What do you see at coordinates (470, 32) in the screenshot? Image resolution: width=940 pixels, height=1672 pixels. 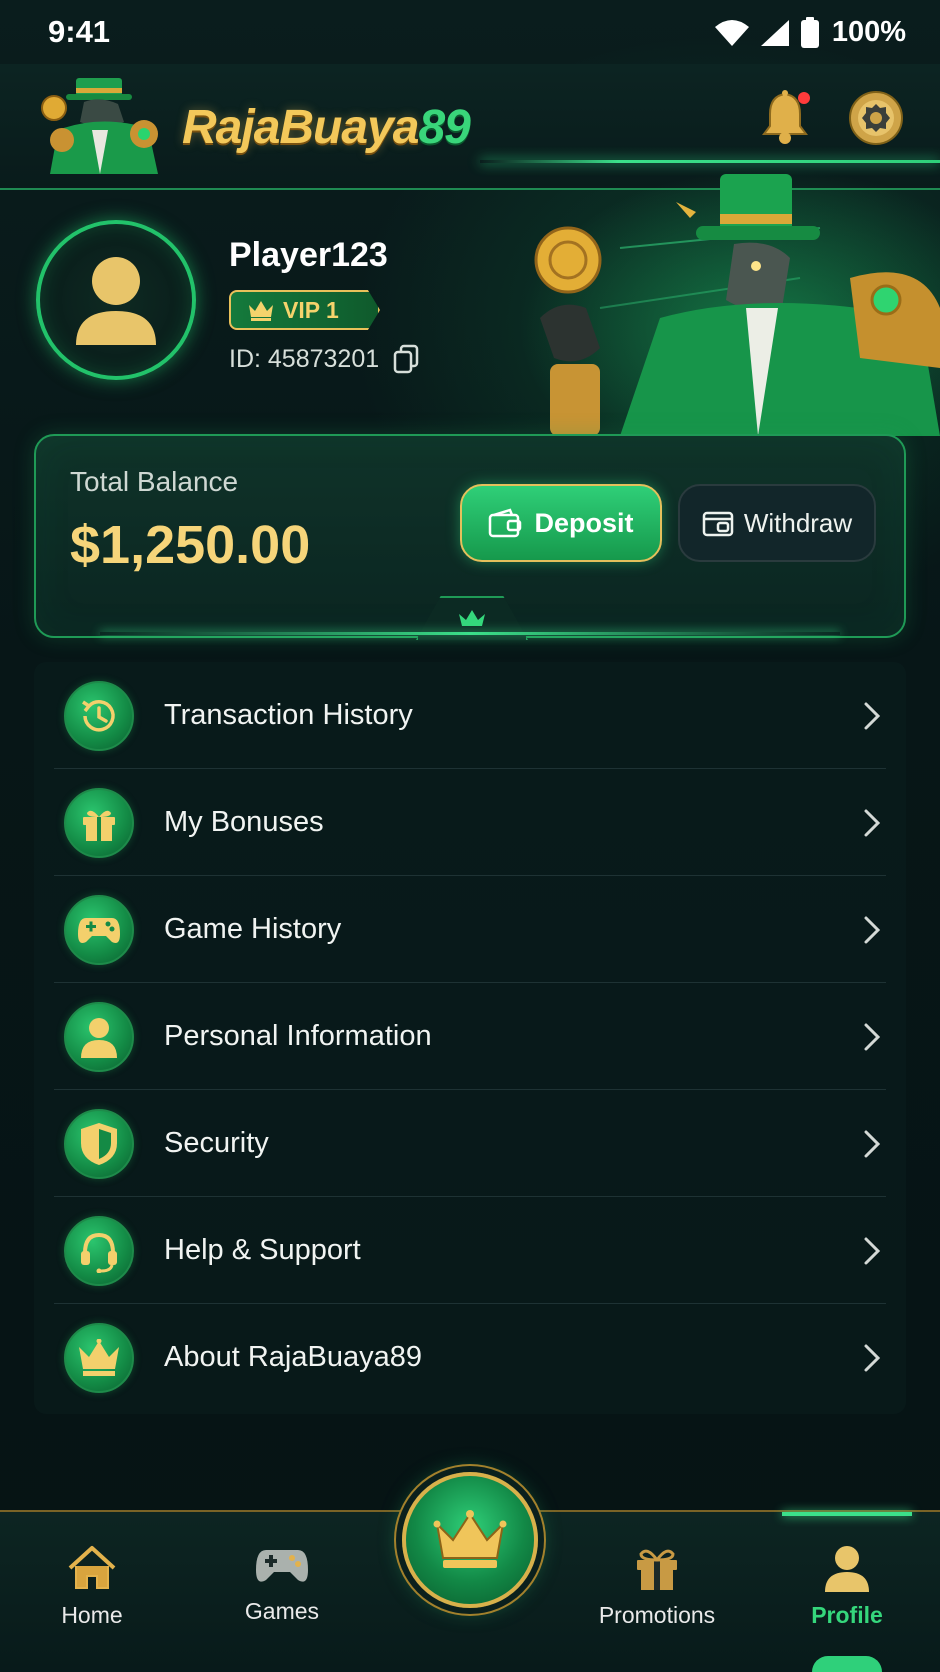 I see `status-bar: 9:41 100%` at bounding box center [470, 32].